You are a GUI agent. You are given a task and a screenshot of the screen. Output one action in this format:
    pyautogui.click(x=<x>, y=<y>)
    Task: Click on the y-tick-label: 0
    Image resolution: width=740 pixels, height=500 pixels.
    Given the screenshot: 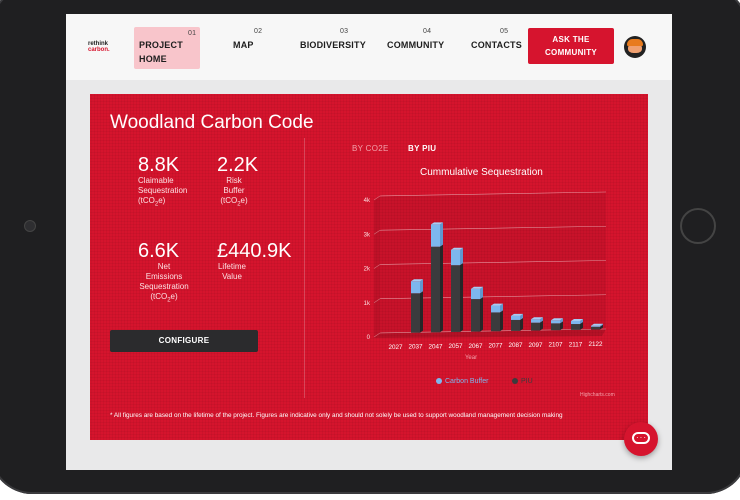 What is the action you would take?
    pyautogui.click(x=369, y=338)
    